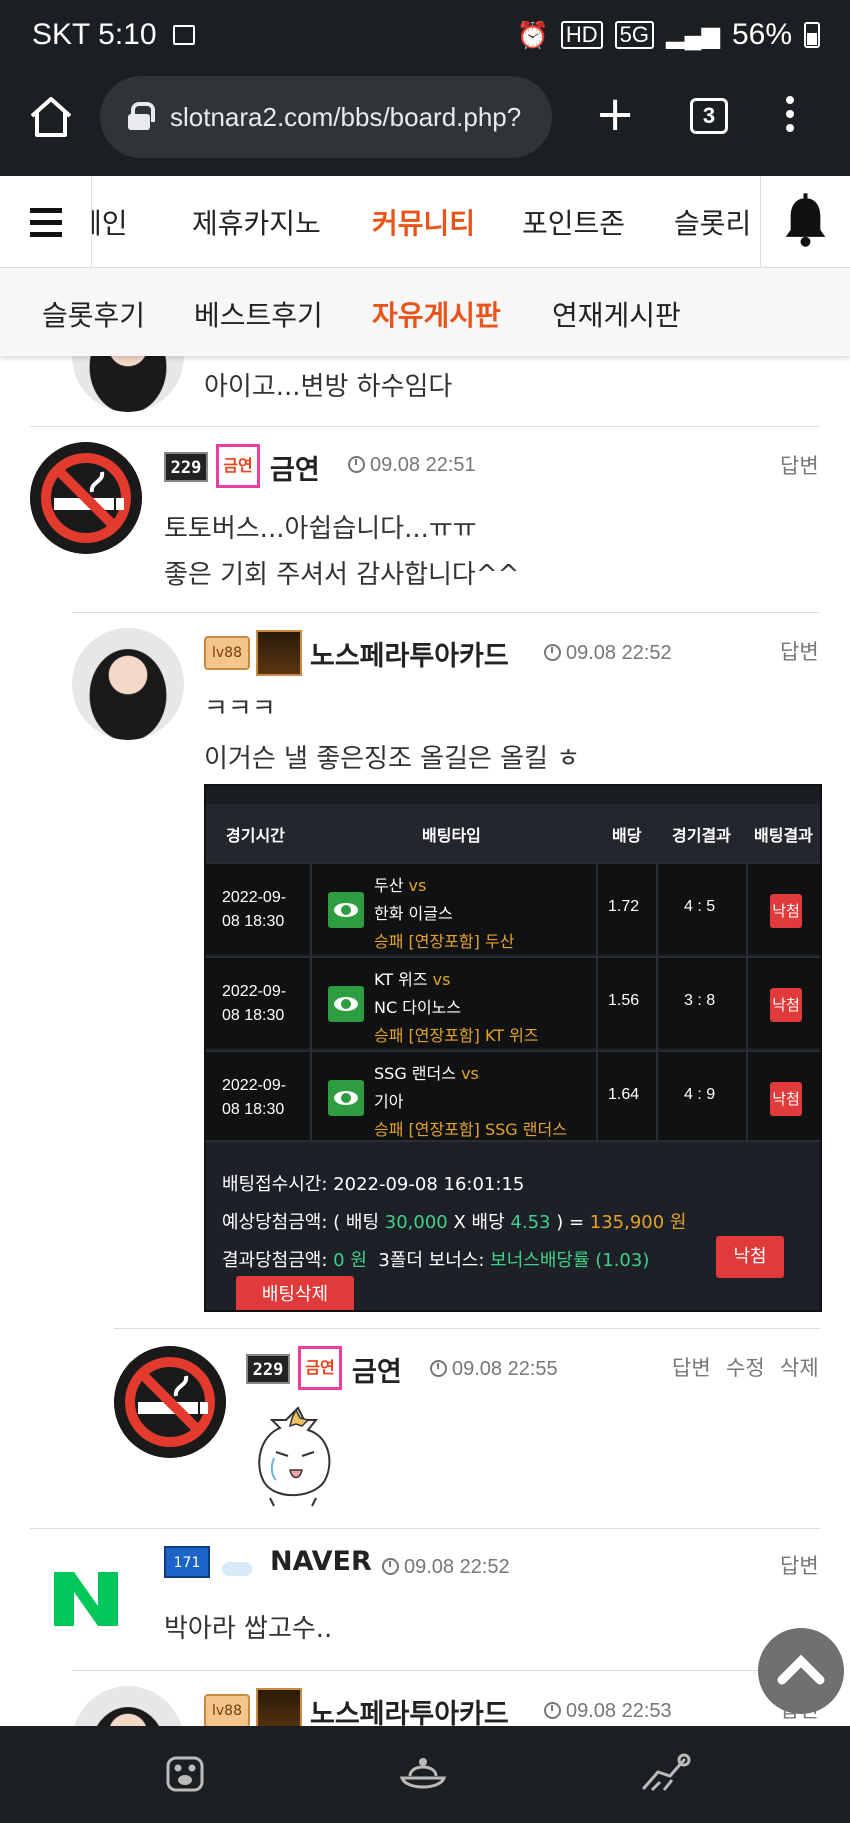 This screenshot has width=850, height=1823. I want to click on bet-status-button: 낙첨, so click(750, 1257).